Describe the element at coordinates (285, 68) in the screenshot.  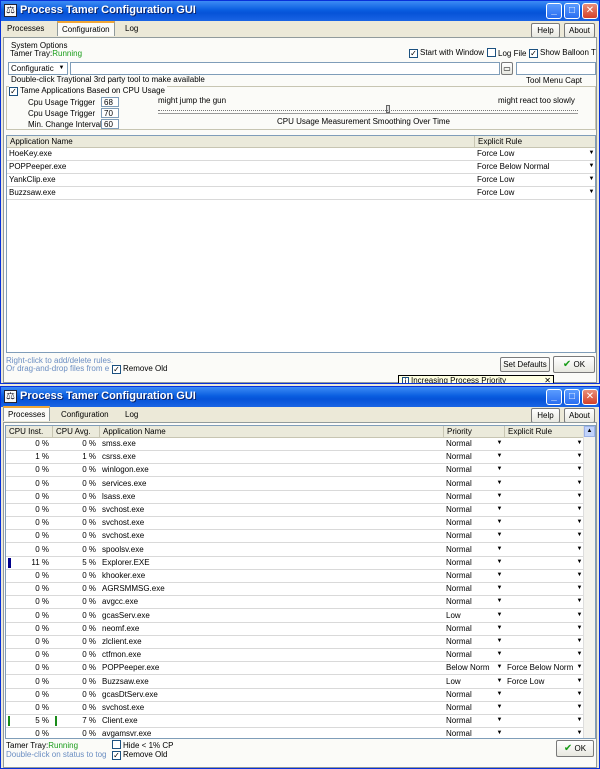
I see `tool-path-input` at that location.